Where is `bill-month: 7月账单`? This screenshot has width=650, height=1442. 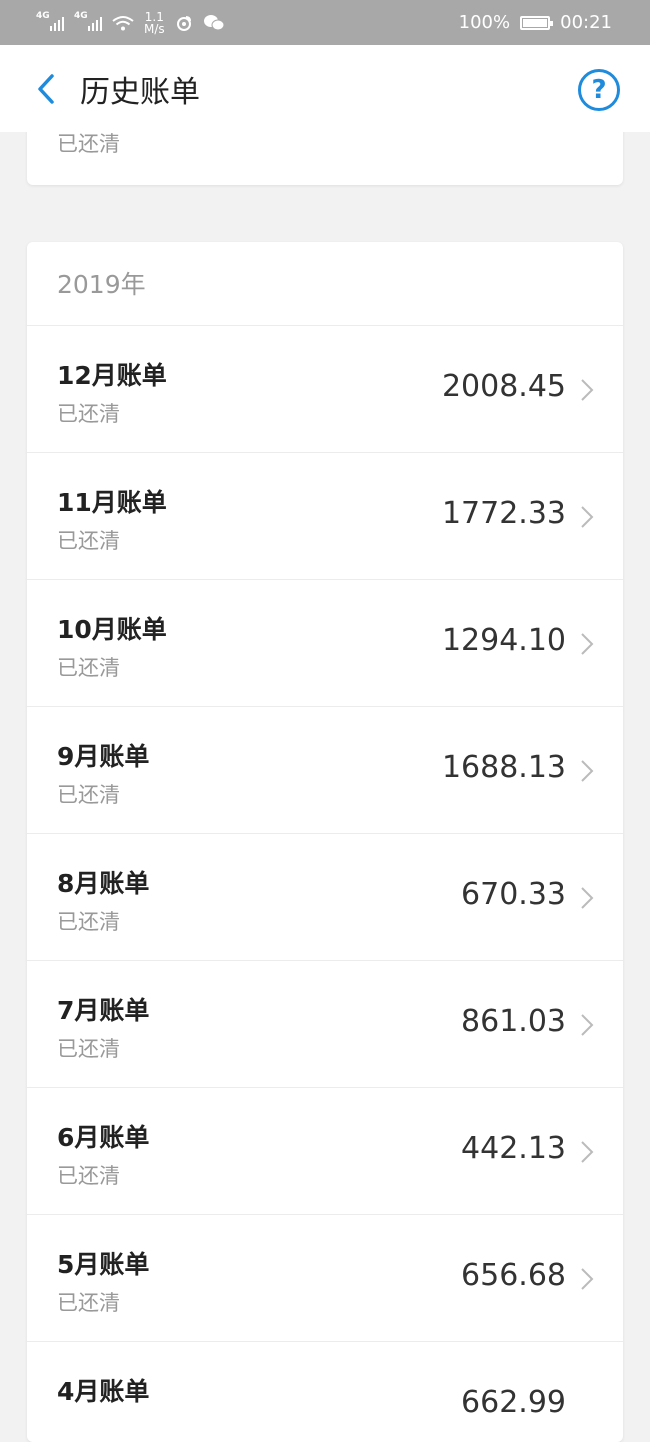
bill-month: 7月账单 is located at coordinates (103, 1010).